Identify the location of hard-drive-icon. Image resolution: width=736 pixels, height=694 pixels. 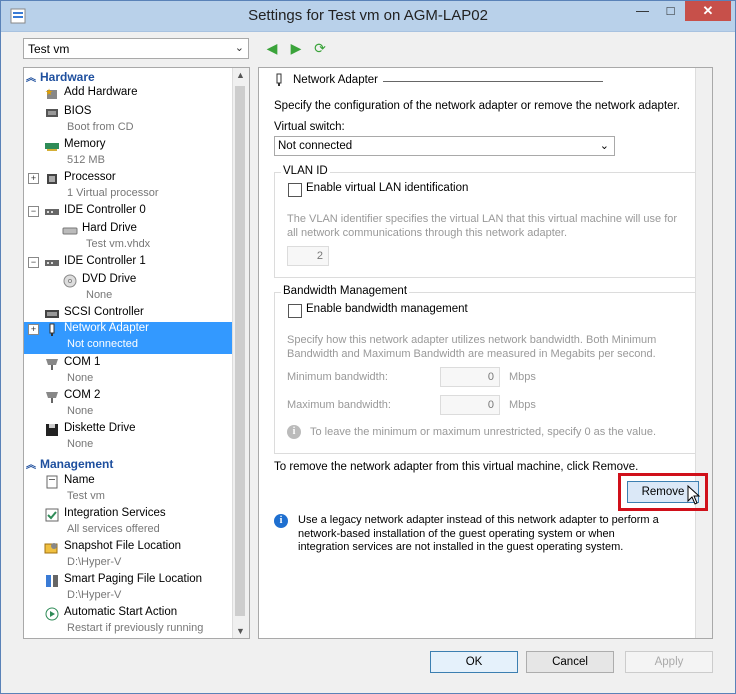
(70, 230).